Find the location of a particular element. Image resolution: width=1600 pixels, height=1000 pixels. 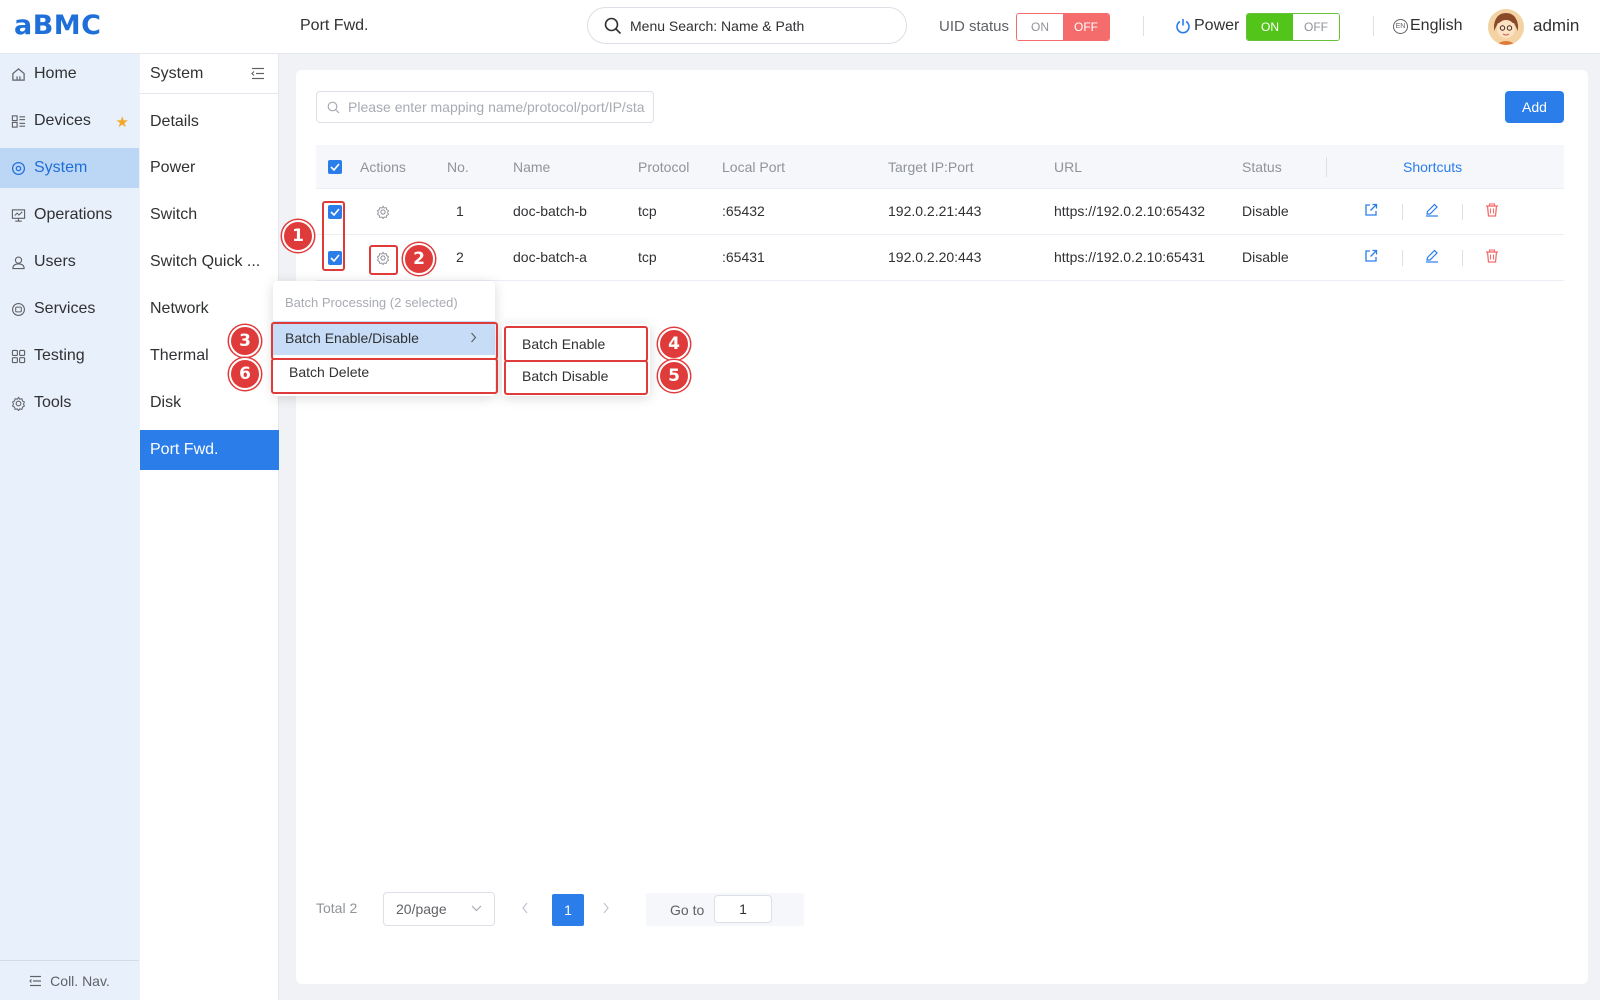

nav-item-tools: Tools is located at coordinates (69, 403).